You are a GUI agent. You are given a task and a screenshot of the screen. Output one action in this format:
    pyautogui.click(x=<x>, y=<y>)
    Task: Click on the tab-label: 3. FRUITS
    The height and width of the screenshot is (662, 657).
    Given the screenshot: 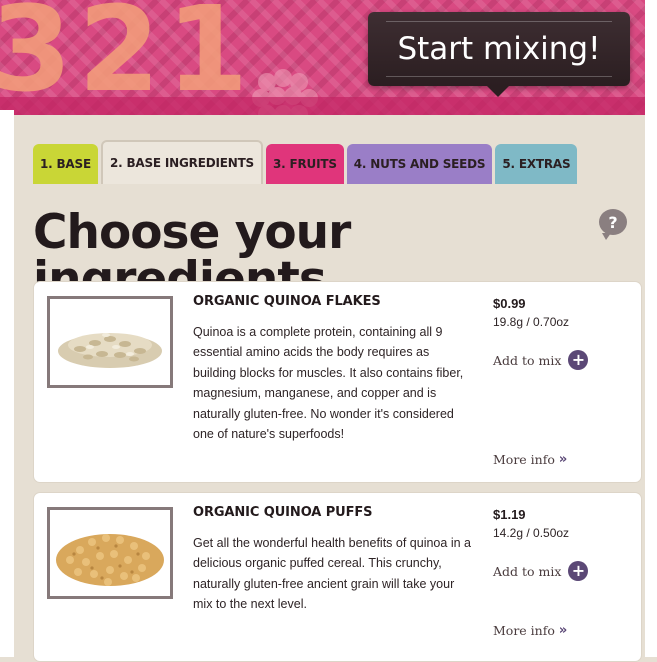 What is the action you would take?
    pyautogui.click(x=305, y=164)
    